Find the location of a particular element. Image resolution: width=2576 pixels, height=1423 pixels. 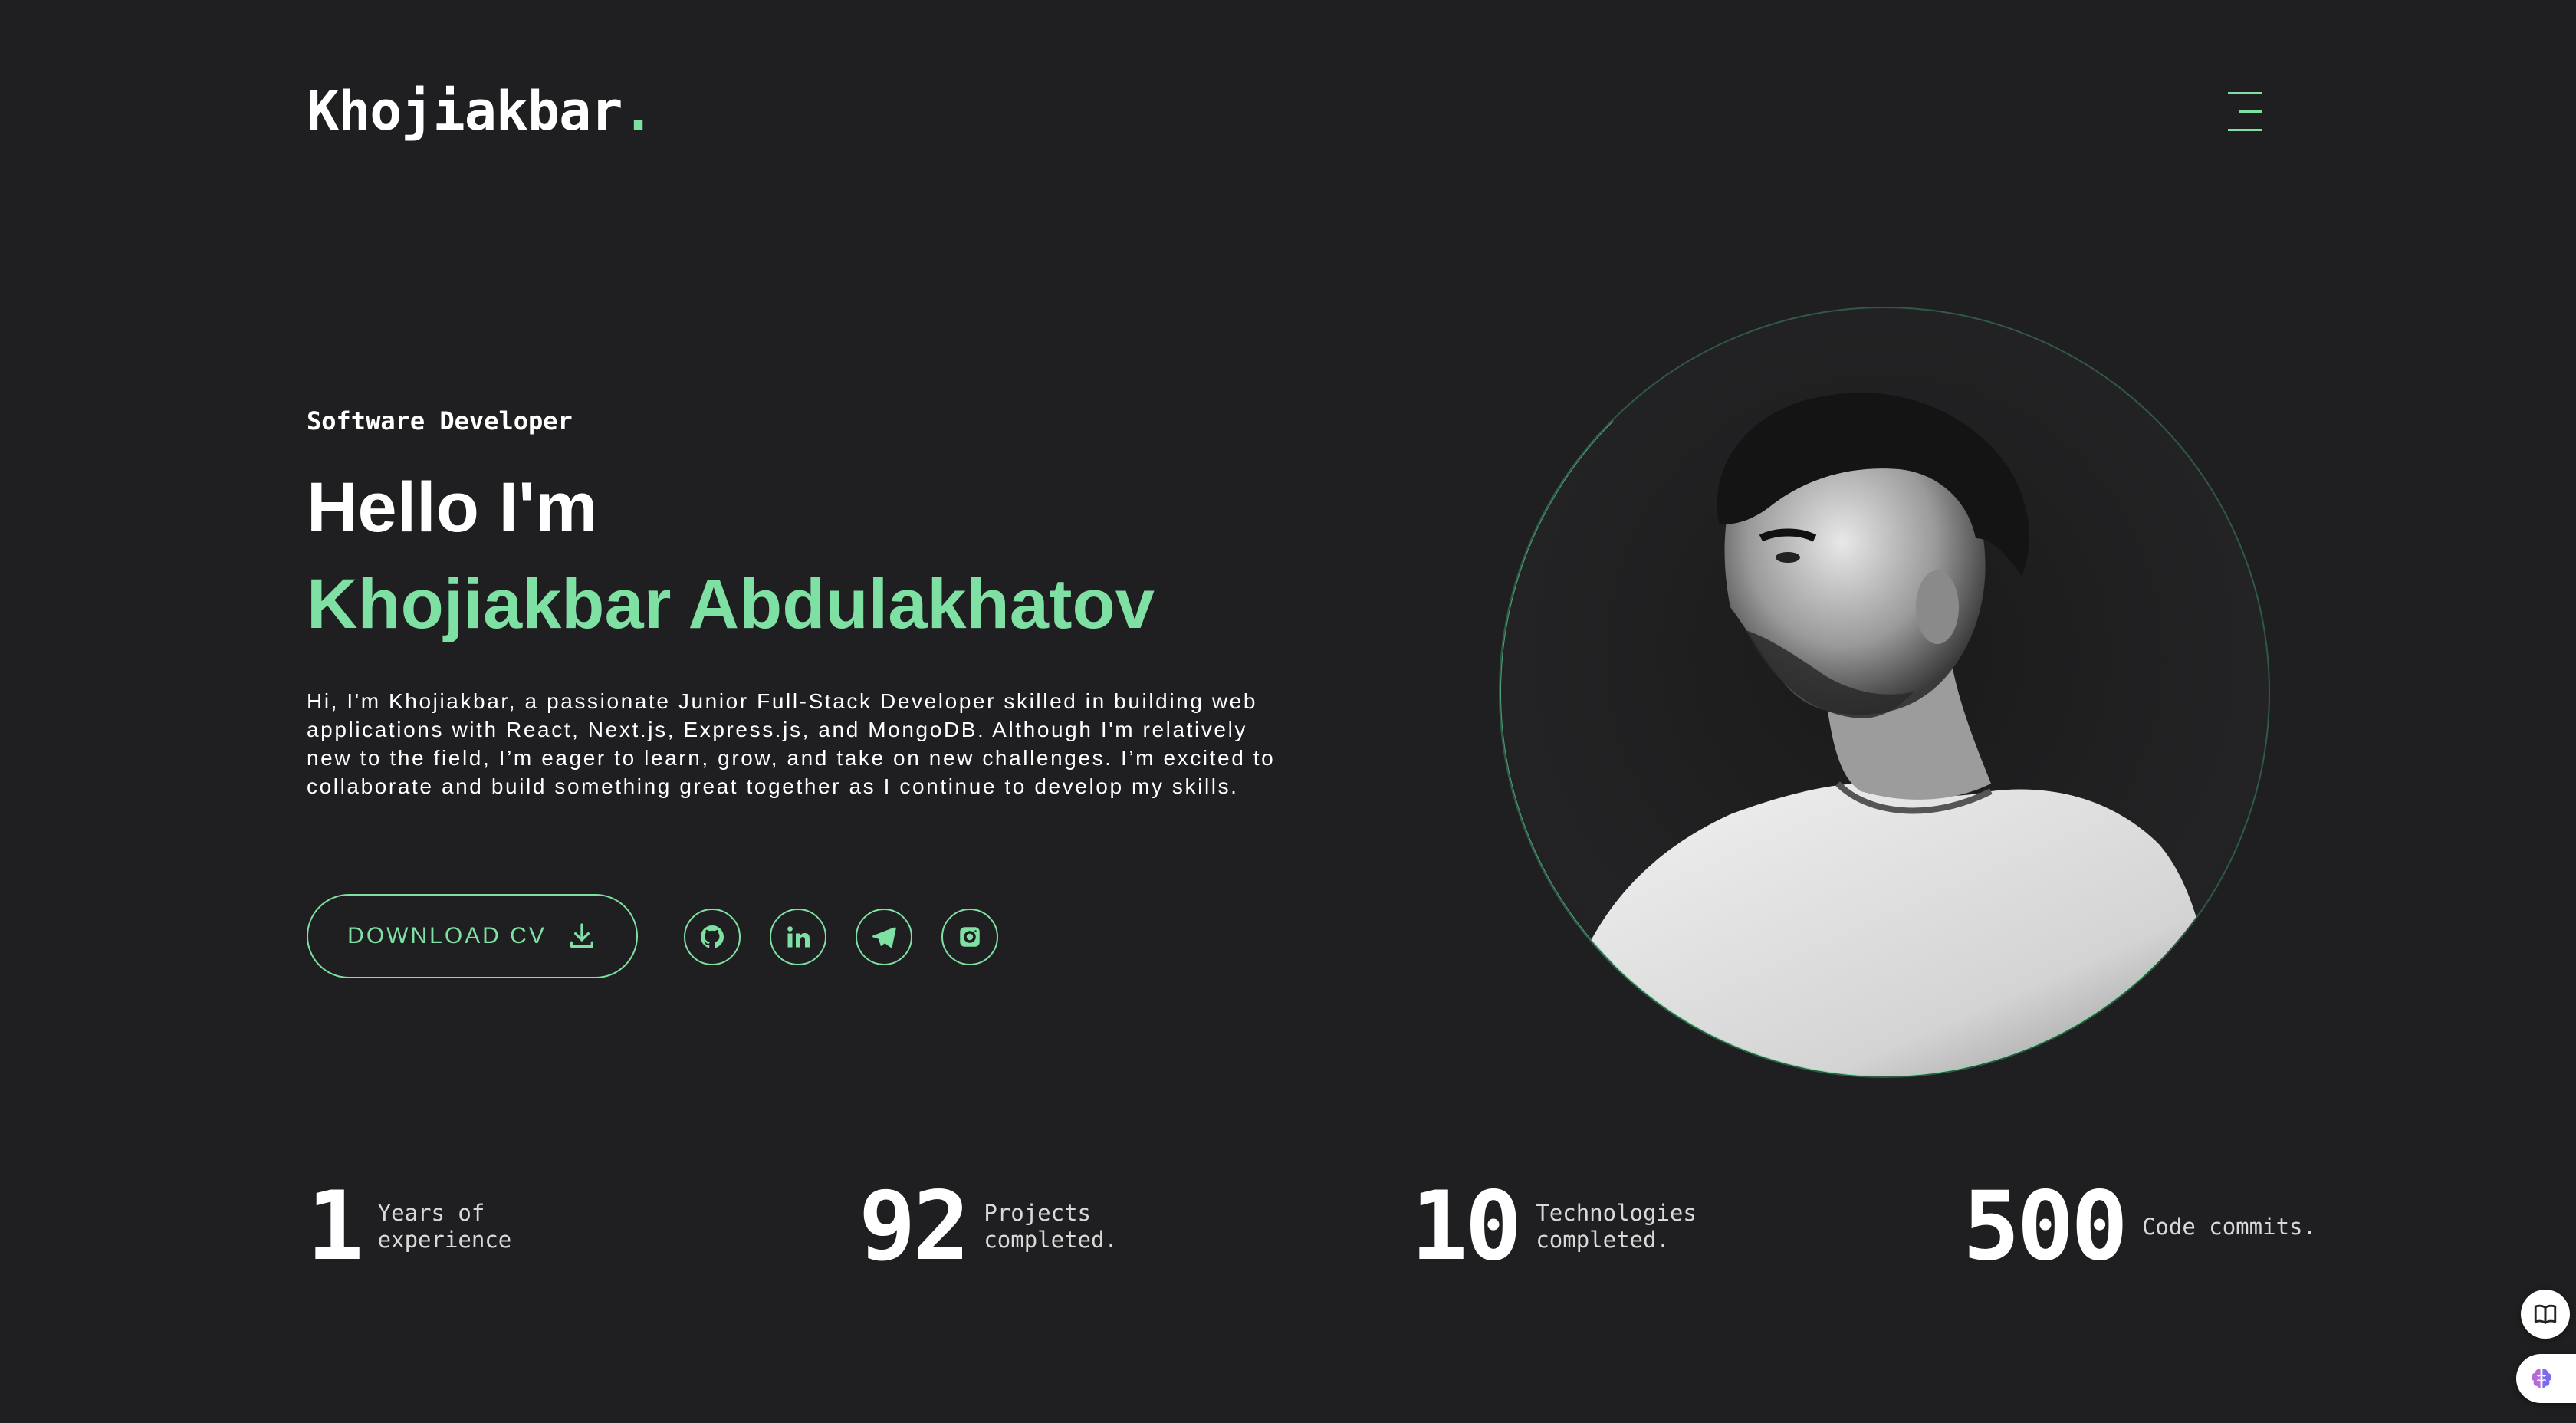

telegram-icon is located at coordinates (884, 938).